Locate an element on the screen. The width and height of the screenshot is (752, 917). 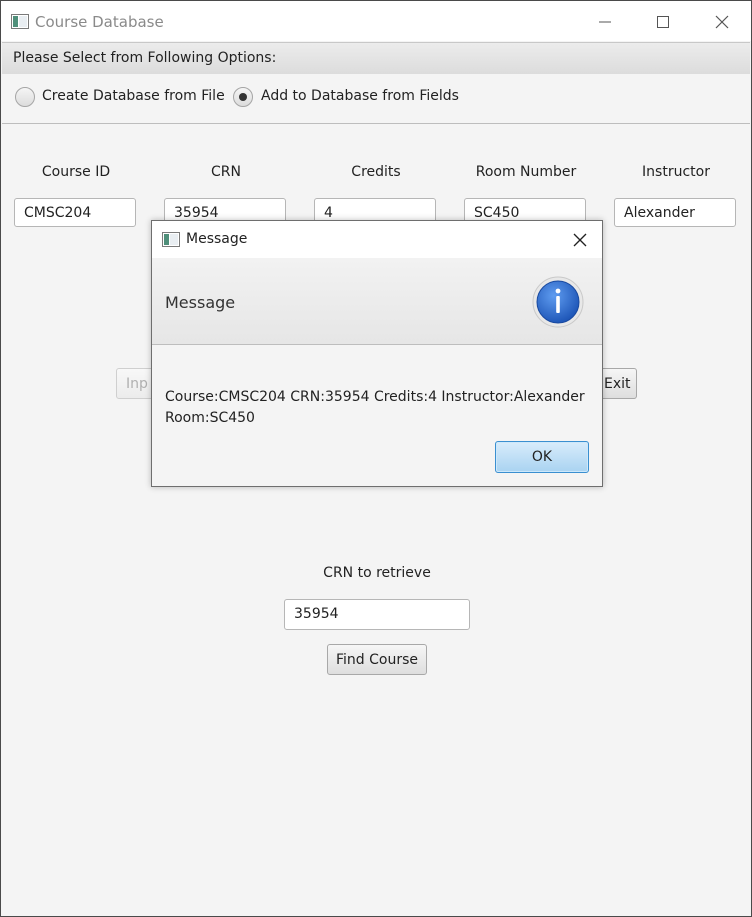
dialog-header-text: Message is located at coordinates (200, 302).